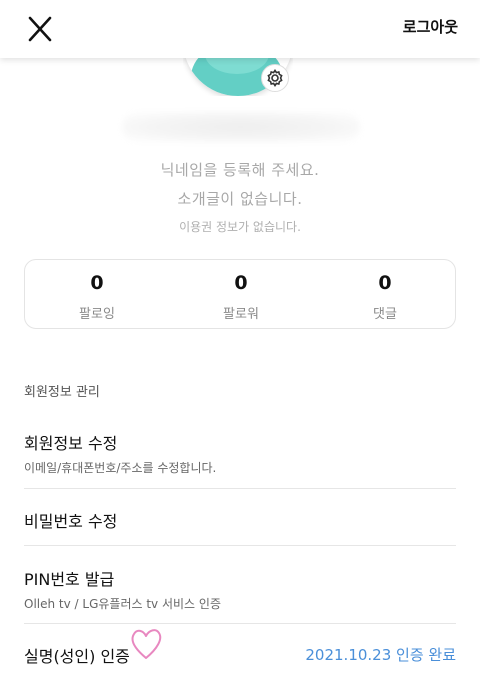 The width and height of the screenshot is (480, 681). What do you see at coordinates (69, 579) in the screenshot?
I see `menu-item-title: PIN번호 발급` at bounding box center [69, 579].